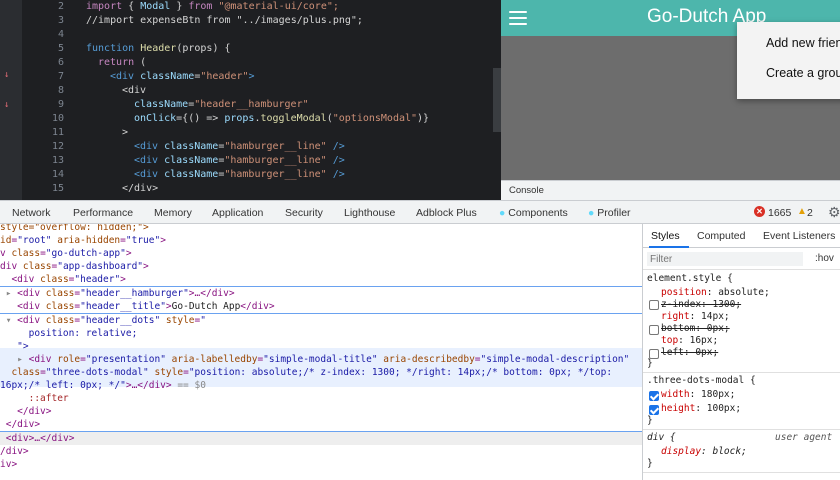 This screenshot has width=840, height=480. Describe the element at coordinates (665, 236) in the screenshot. I see `tab-styles: Styles` at that location.